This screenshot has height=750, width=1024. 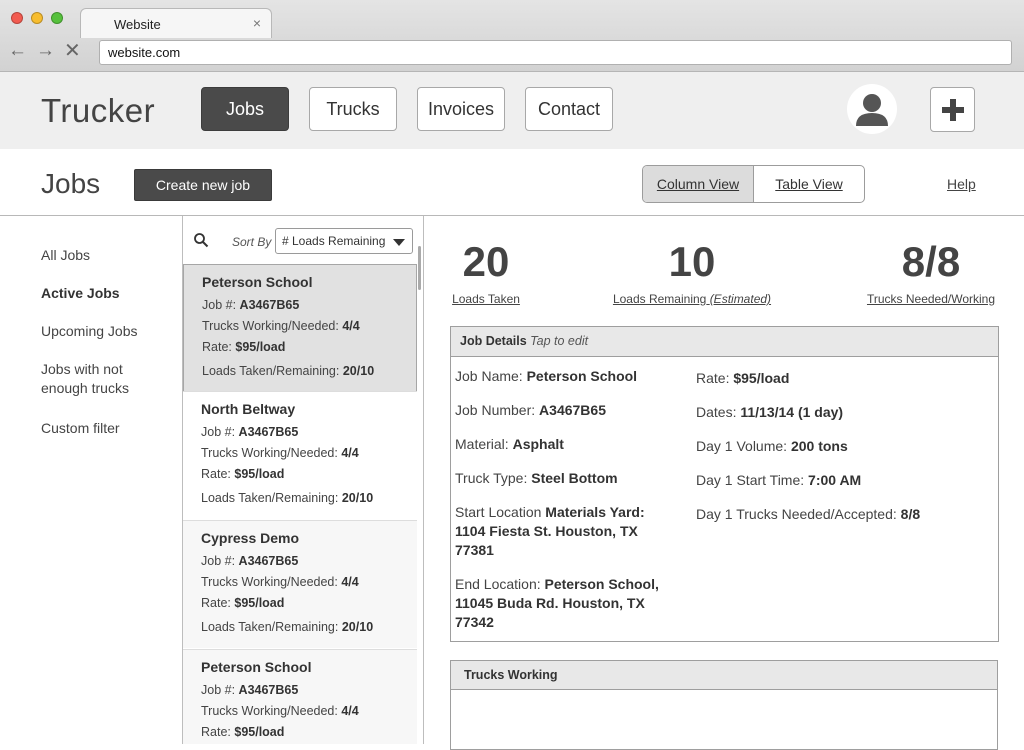 I want to click on app-logo: Trucker, so click(x=98, y=110).